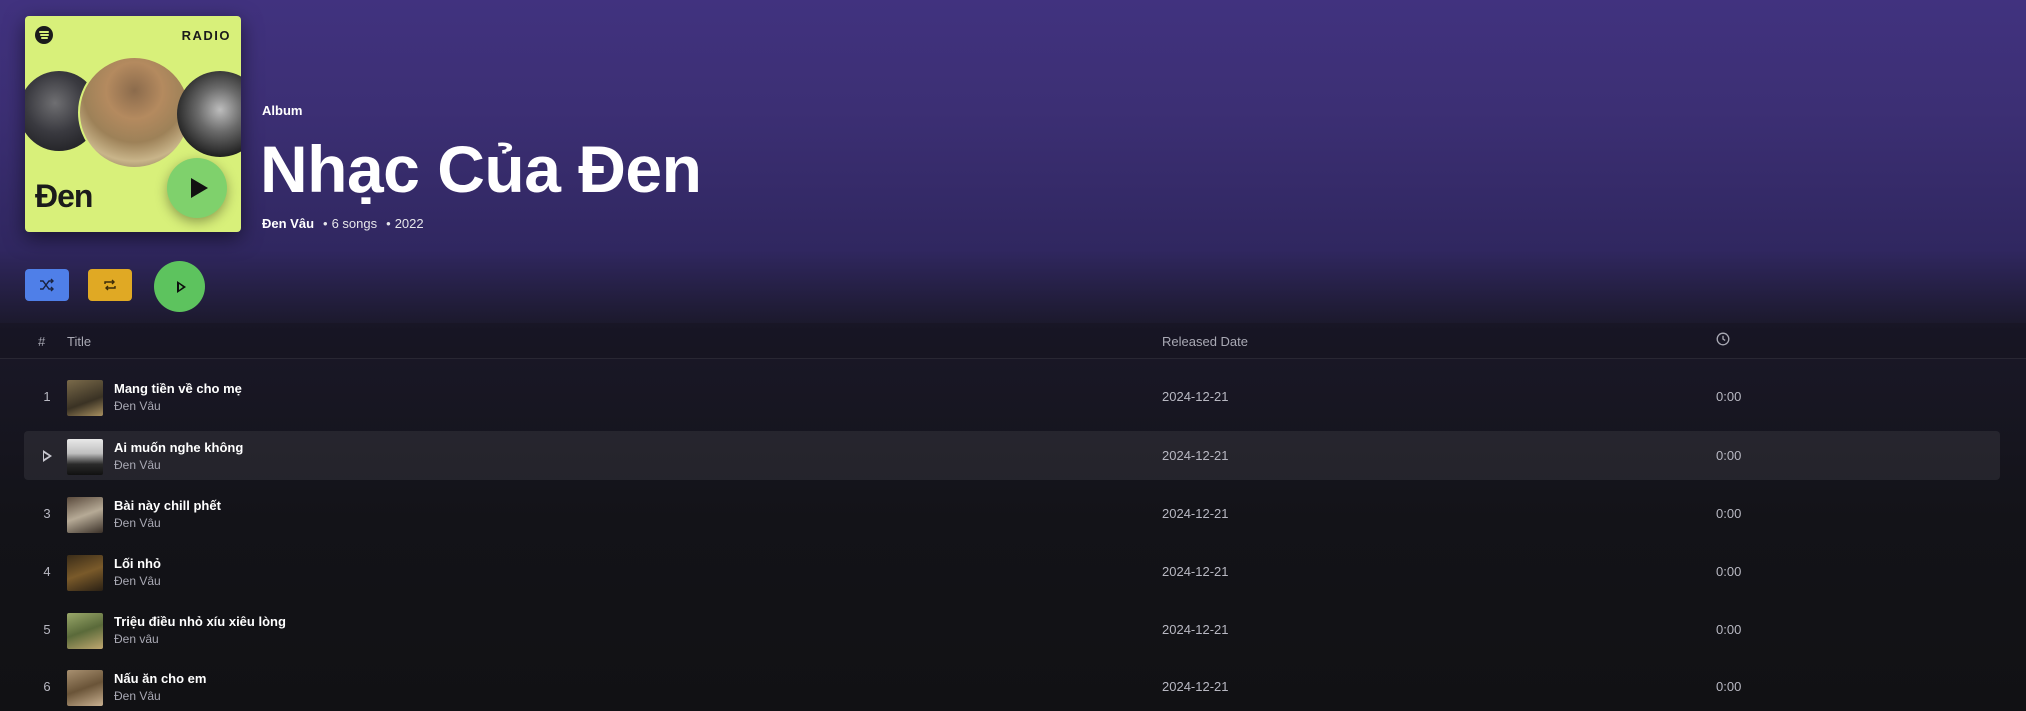 Image resolution: width=2026 pixels, height=711 pixels. Describe the element at coordinates (167, 505) in the screenshot. I see `track-title: Bài này chill phết` at that location.